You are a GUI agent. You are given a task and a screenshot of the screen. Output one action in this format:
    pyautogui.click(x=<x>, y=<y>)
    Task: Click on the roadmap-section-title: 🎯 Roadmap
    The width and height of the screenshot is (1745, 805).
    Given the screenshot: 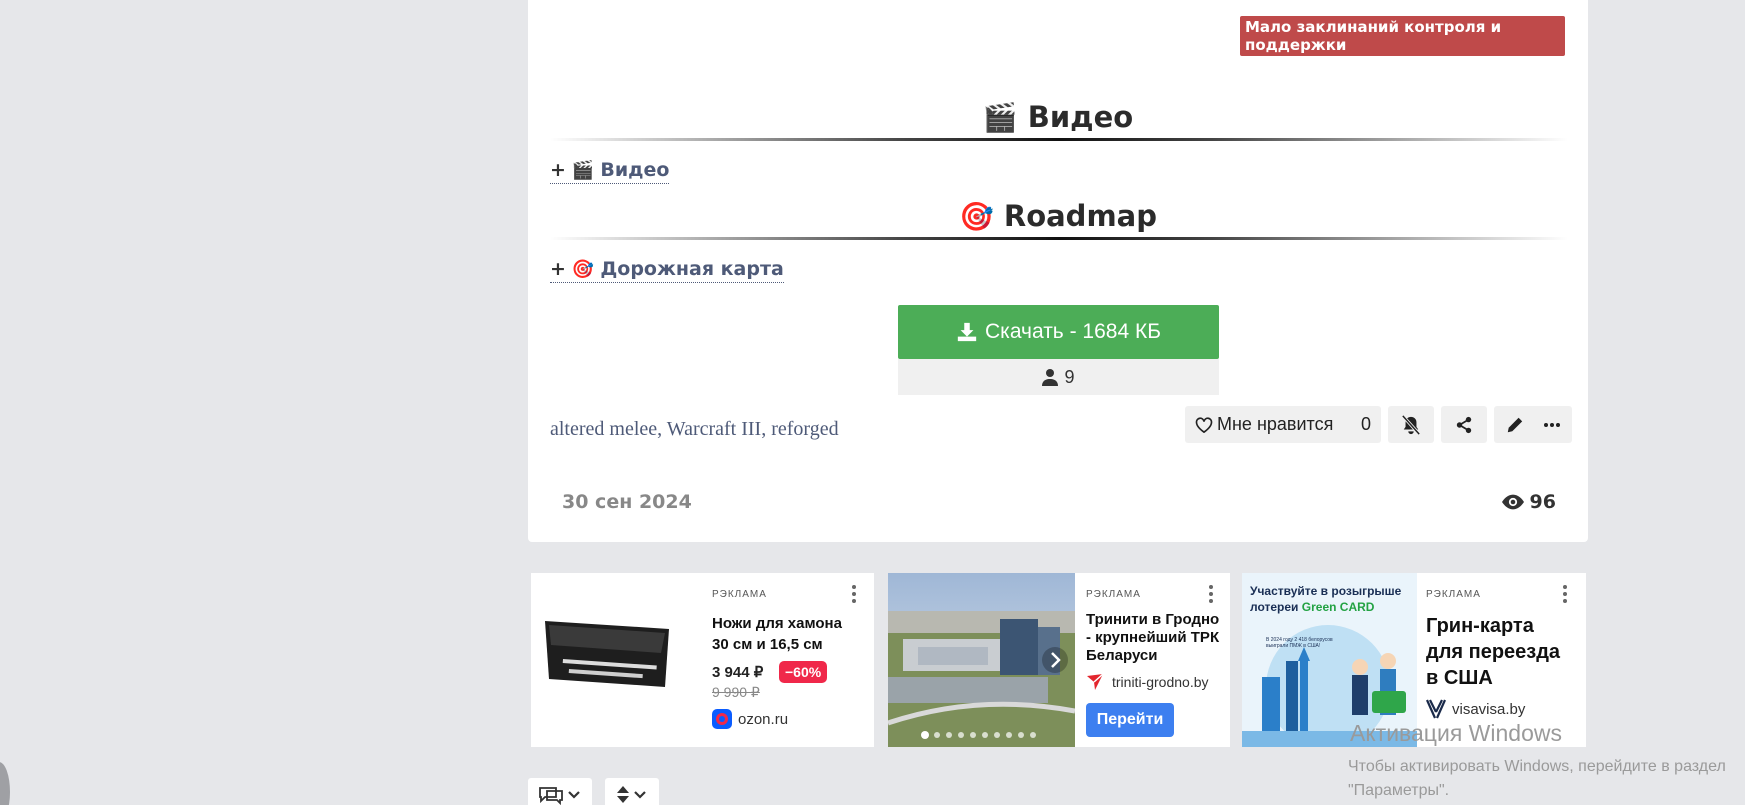 What is the action you would take?
    pyautogui.click(x=1057, y=216)
    